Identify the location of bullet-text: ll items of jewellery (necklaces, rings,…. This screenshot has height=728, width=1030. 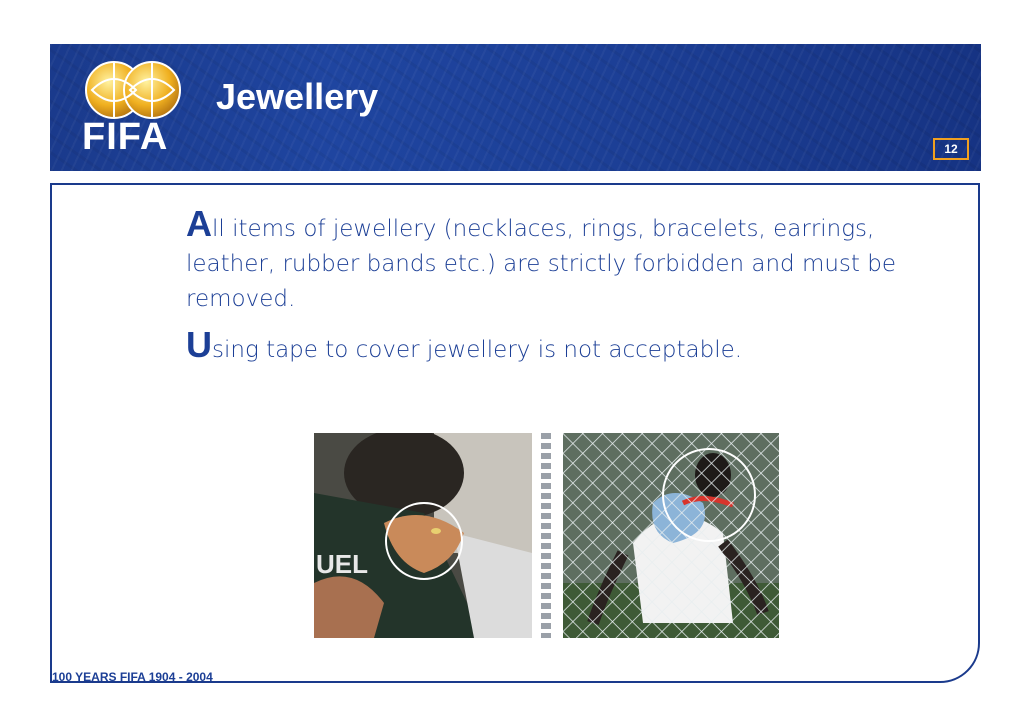
(541, 264).